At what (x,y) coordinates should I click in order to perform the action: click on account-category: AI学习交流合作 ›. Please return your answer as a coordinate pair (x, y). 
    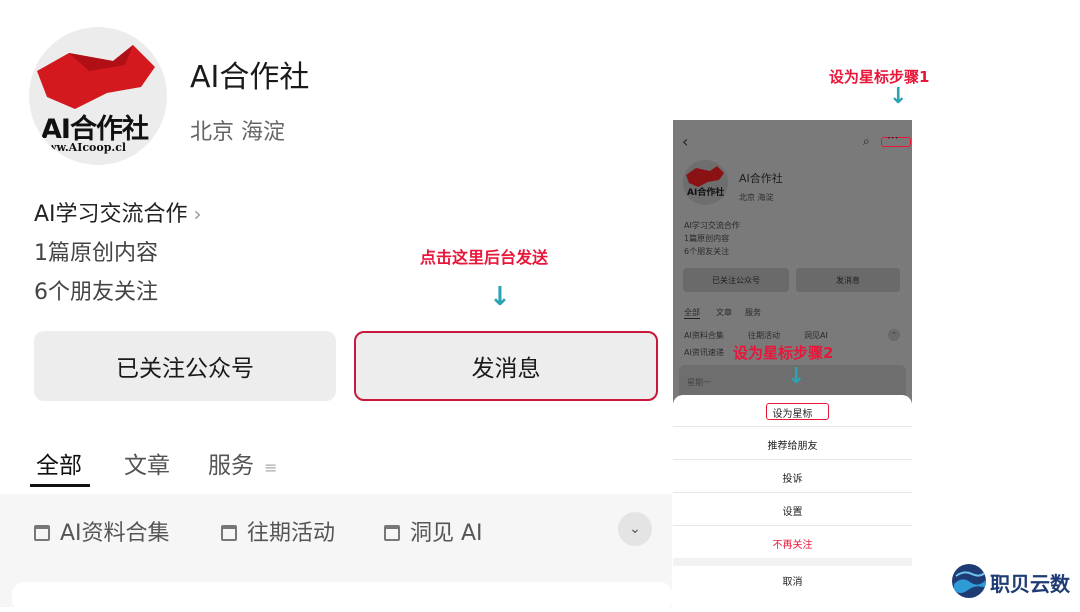
    Looking at the image, I should click on (118, 212).